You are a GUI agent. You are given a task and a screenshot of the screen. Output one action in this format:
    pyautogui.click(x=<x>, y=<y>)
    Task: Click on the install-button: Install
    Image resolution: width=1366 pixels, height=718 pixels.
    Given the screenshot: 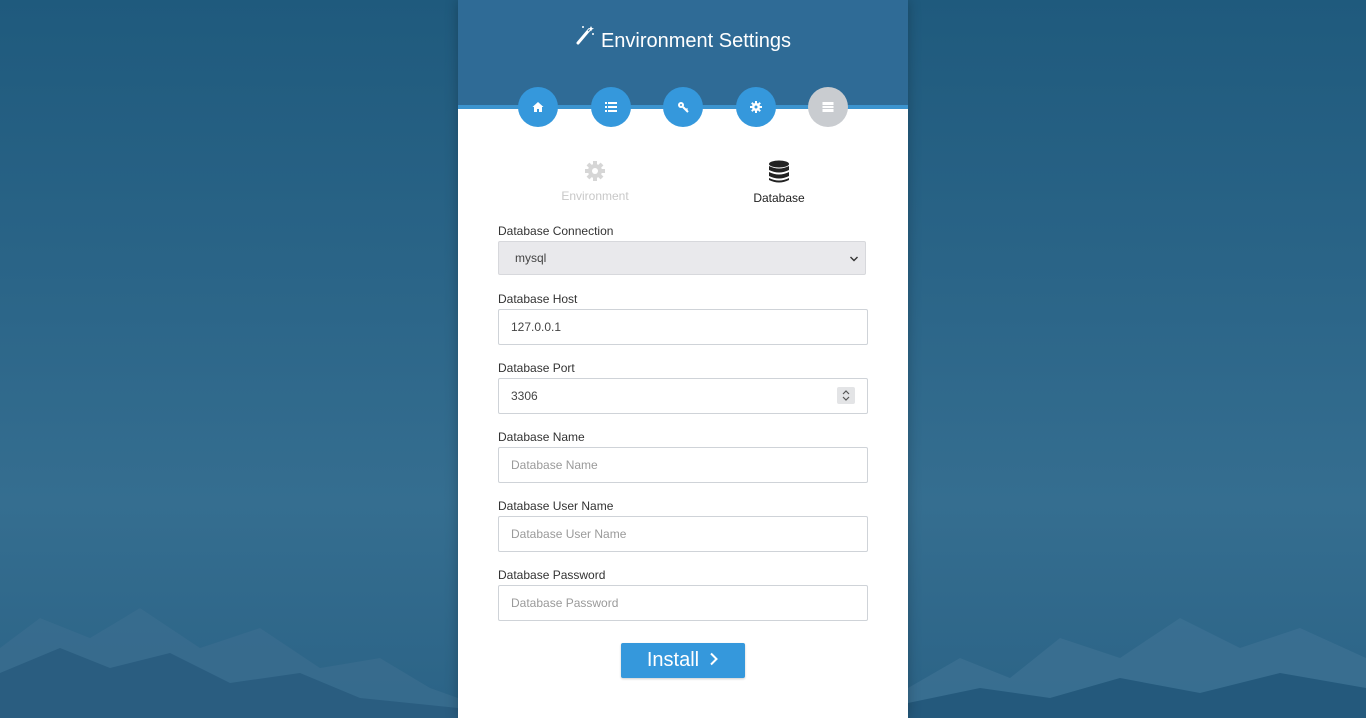 What is the action you would take?
    pyautogui.click(x=683, y=660)
    